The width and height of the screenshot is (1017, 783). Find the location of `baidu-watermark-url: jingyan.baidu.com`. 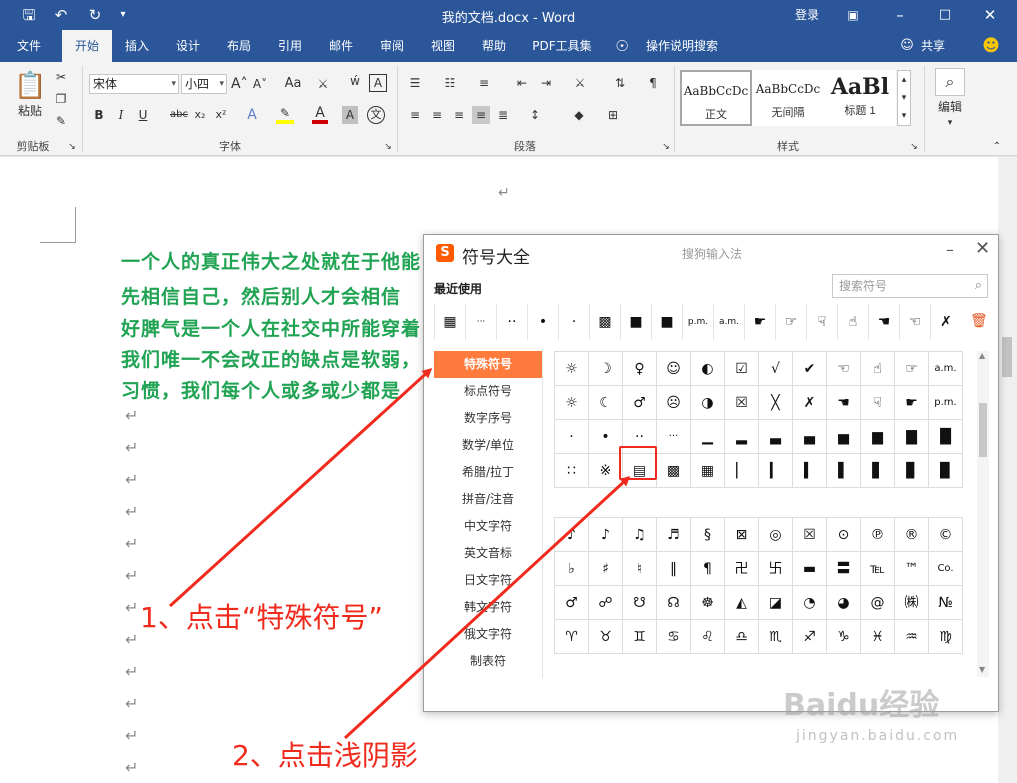

baidu-watermark-url: jingyan.baidu.com is located at coordinates (878, 736).